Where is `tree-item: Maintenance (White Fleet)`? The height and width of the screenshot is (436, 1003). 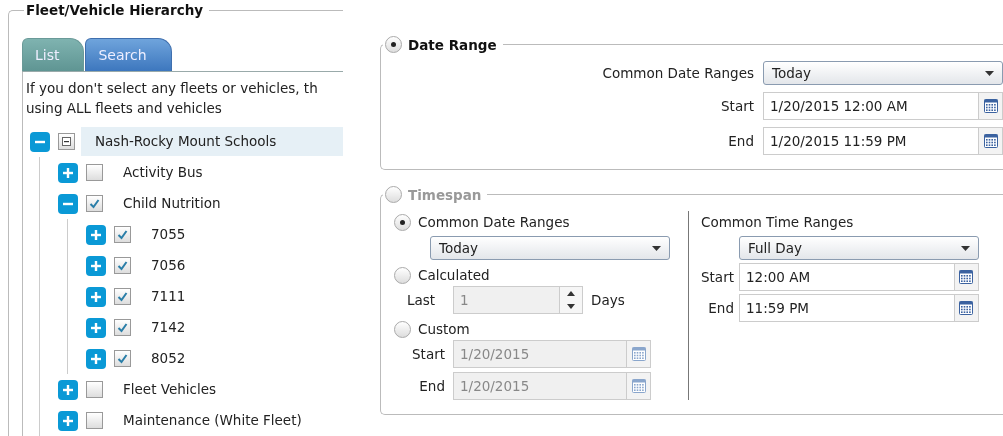 tree-item: Maintenance (White Fleet) is located at coordinates (212, 420).